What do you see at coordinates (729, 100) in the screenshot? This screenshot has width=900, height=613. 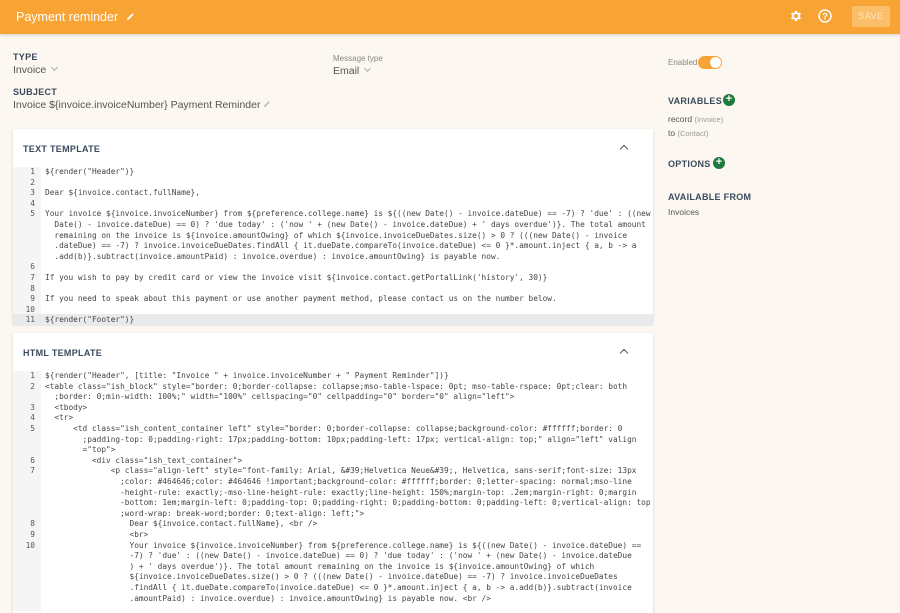 I see `add-variable-button: +` at bounding box center [729, 100].